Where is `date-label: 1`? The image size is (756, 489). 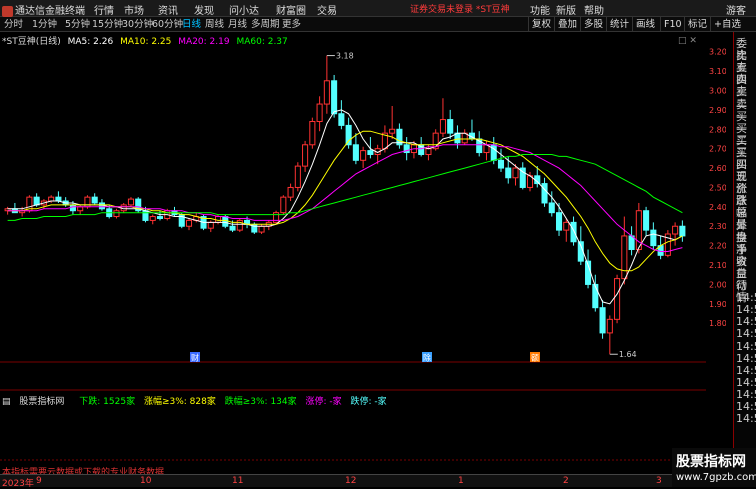
date-label: 1 is located at coordinates (461, 481).